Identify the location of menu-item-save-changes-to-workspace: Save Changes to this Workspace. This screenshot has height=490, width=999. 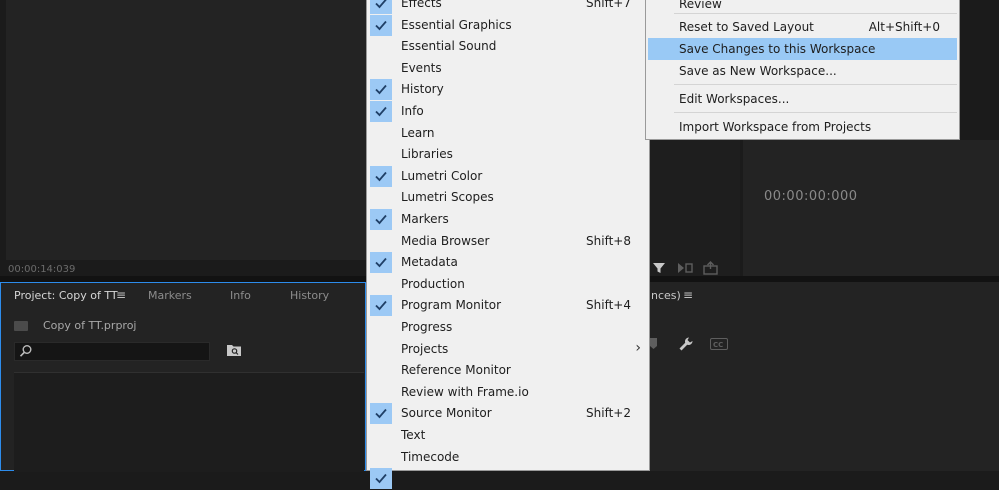
(802, 49).